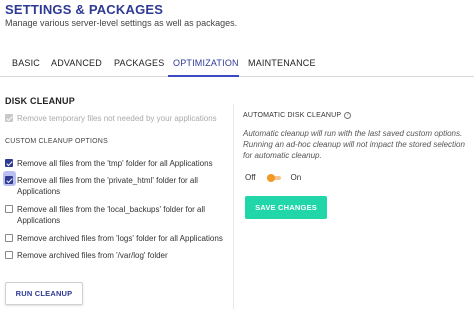  I want to click on tab-basic: BASIC, so click(26, 63).